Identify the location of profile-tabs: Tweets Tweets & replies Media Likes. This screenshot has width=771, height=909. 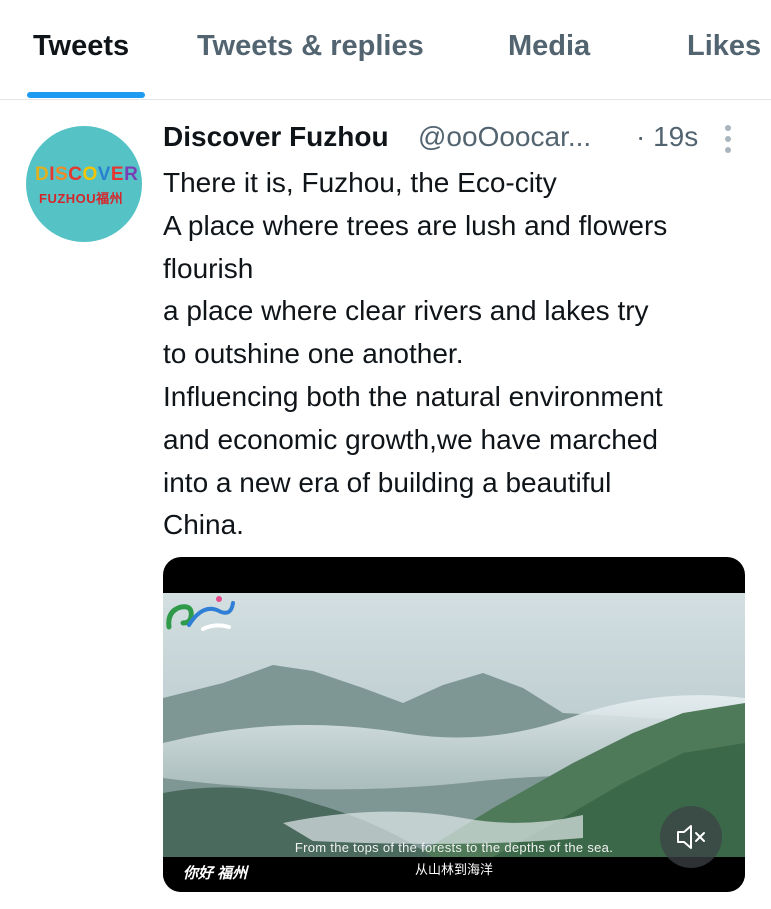
(385, 50).